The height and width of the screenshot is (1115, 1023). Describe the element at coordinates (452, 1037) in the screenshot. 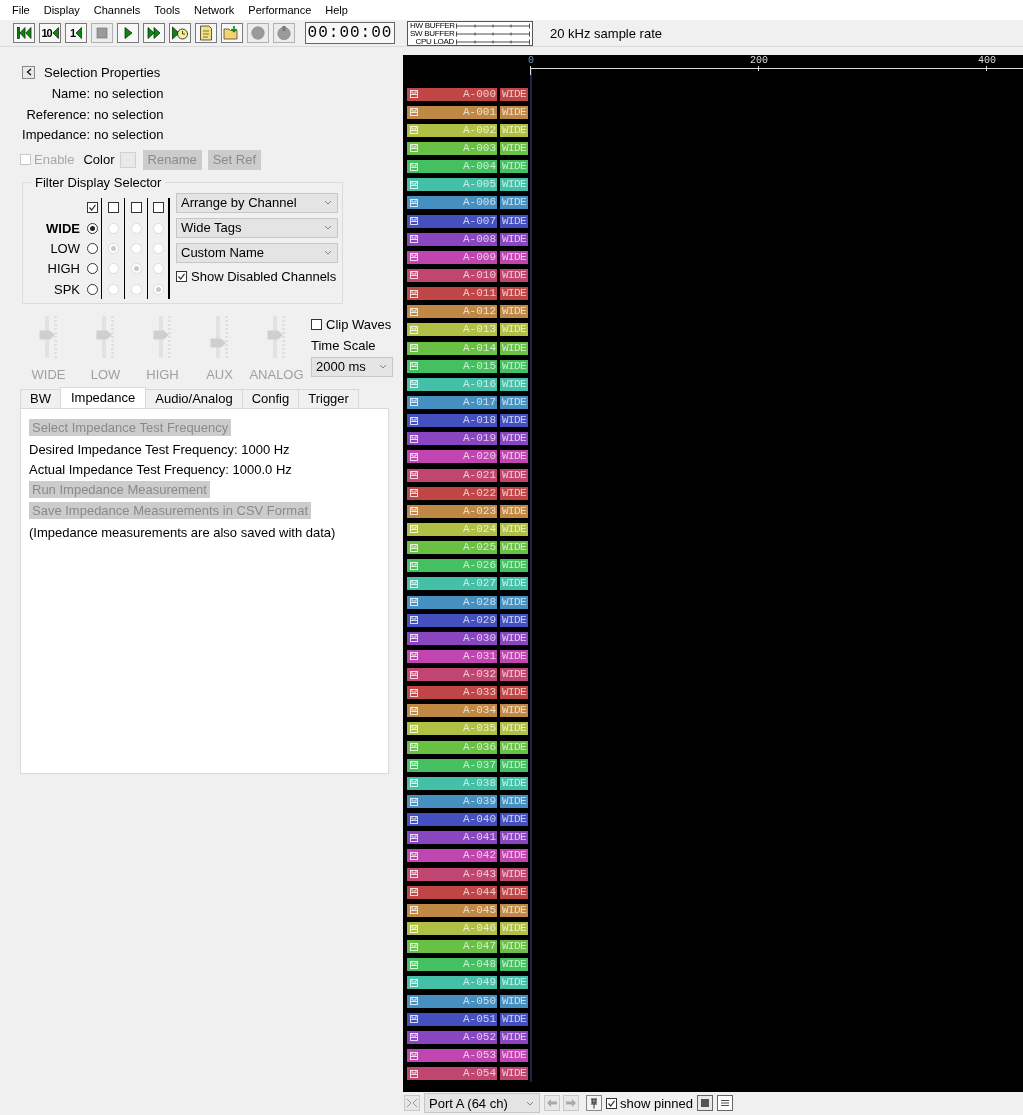

I see `channel-label: A-052` at that location.